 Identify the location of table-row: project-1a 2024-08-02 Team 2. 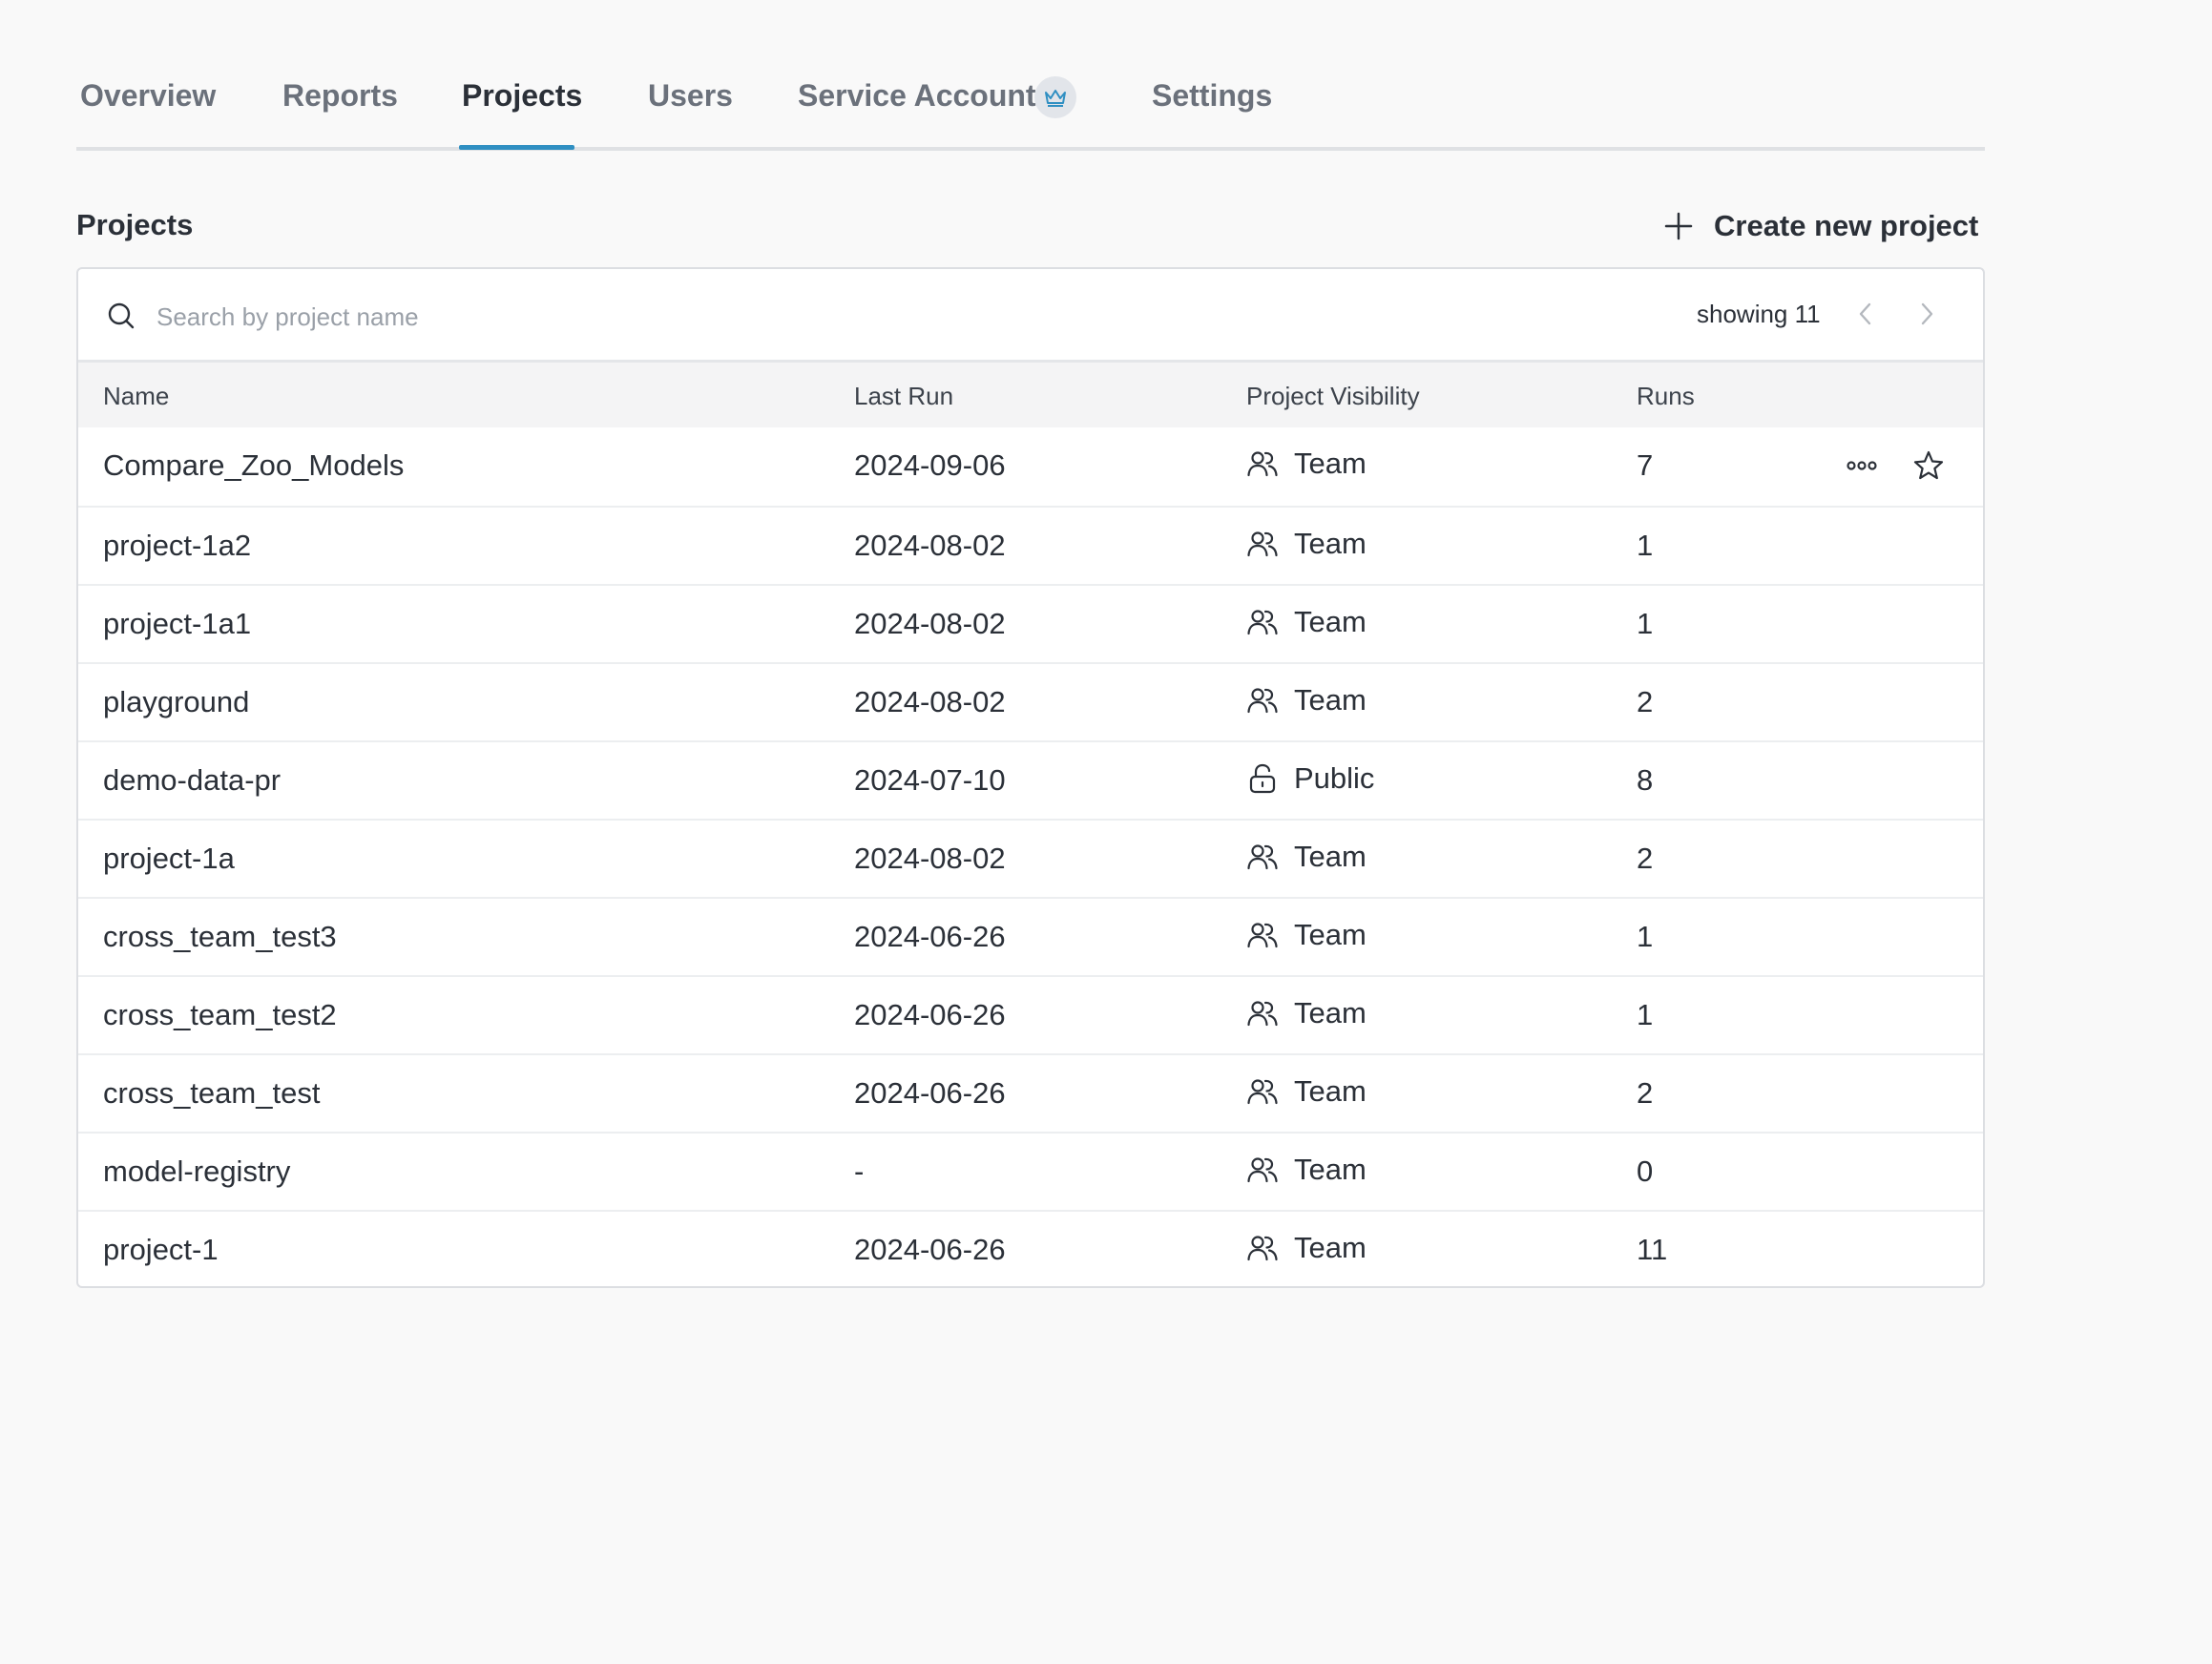
(1030, 858).